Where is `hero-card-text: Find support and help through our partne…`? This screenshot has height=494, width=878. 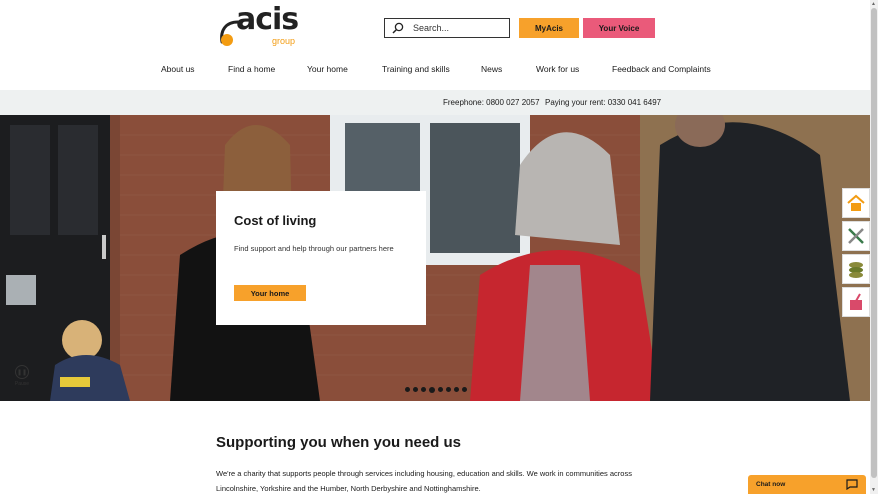 hero-card-text: Find support and help through our partne… is located at coordinates (314, 248).